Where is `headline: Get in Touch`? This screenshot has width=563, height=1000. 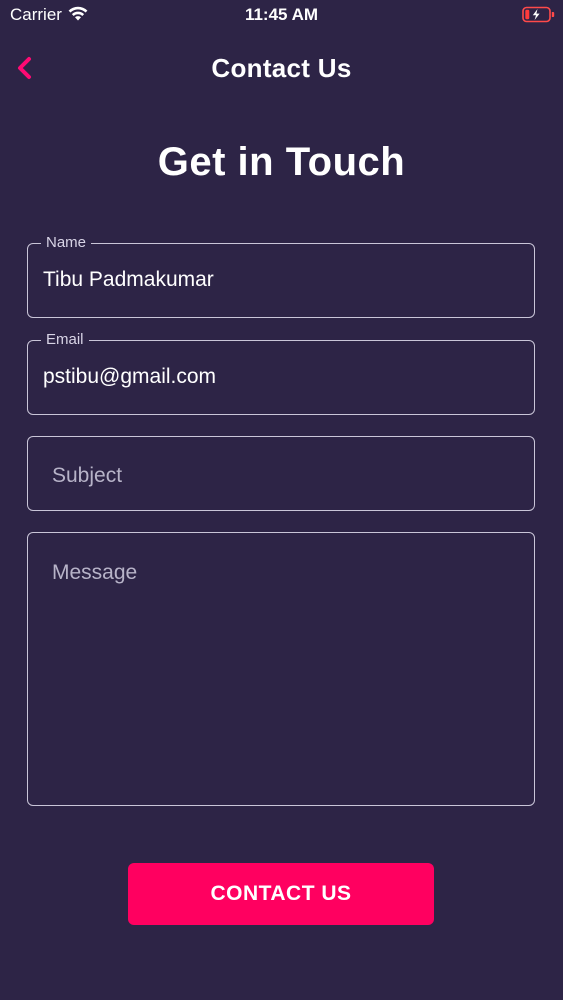
headline: Get in Touch is located at coordinates (281, 162).